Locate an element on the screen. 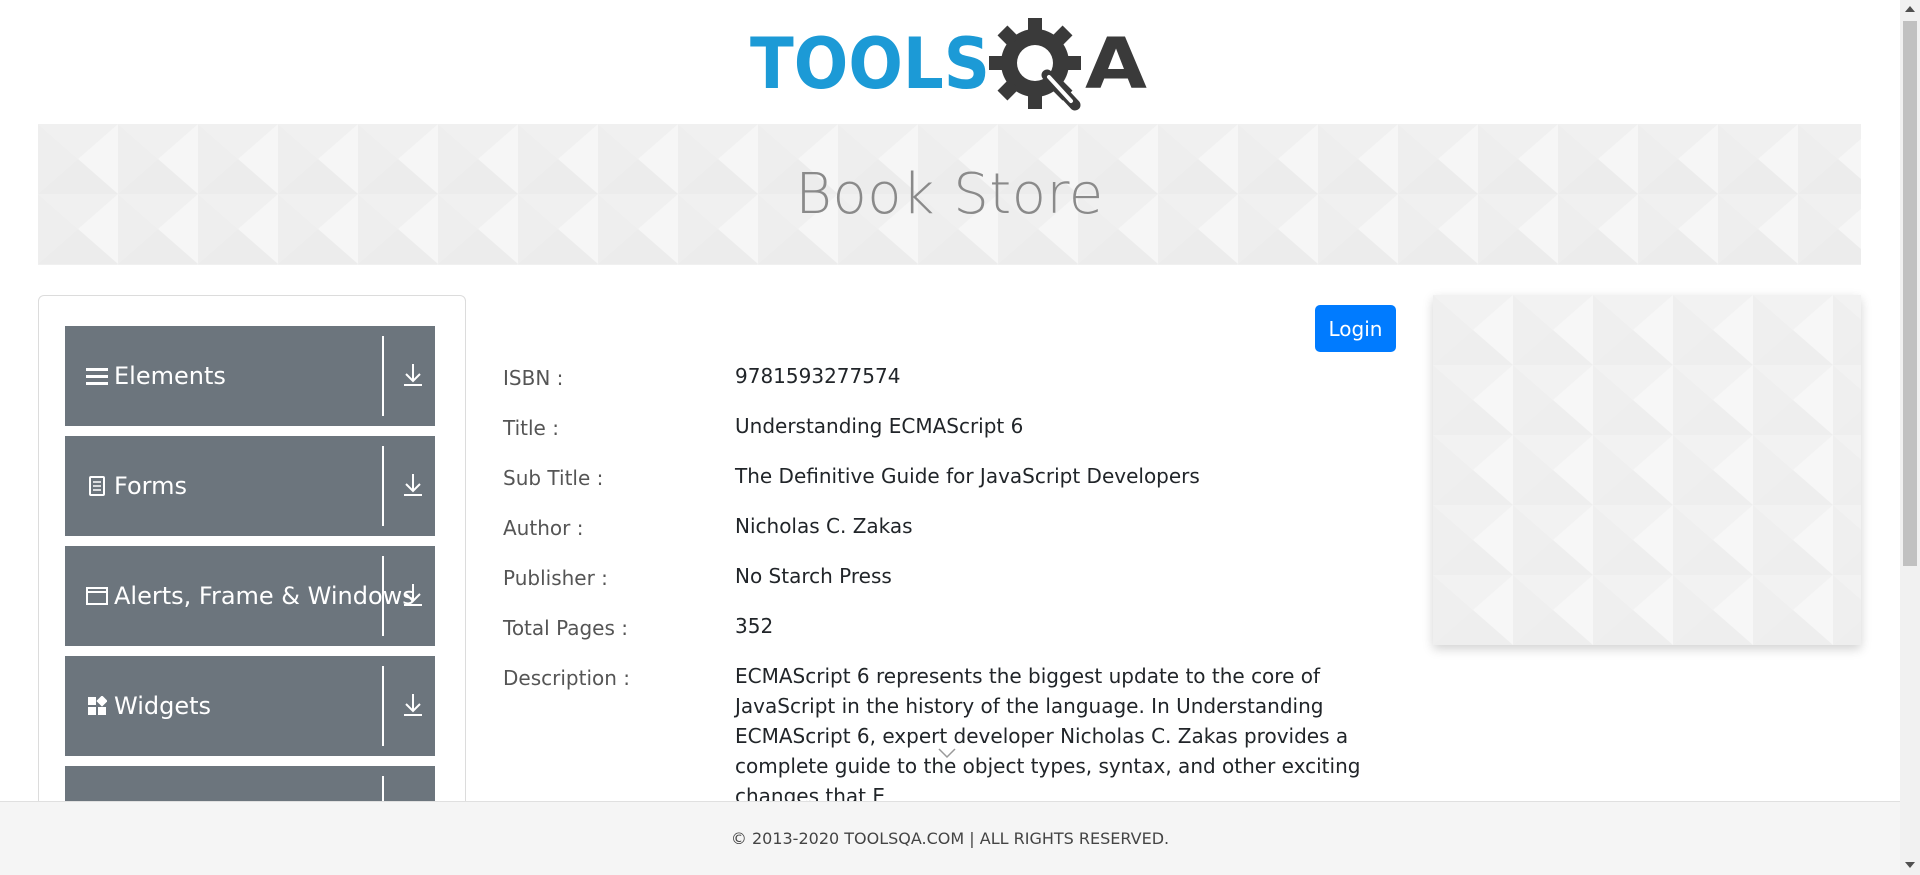 This screenshot has width=1920, height=875. page-scrollbar is located at coordinates (1910, 437).